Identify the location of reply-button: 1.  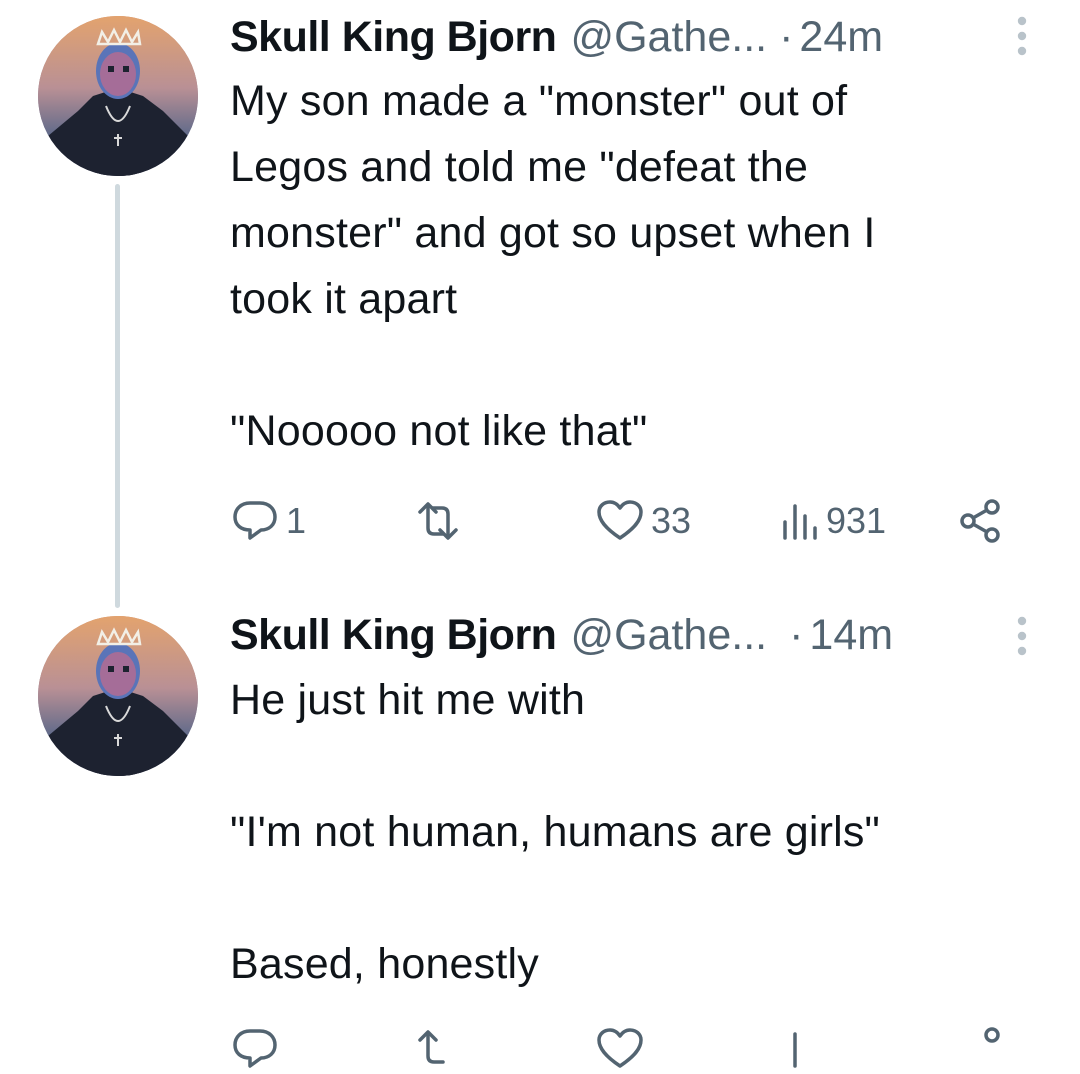
(268, 521).